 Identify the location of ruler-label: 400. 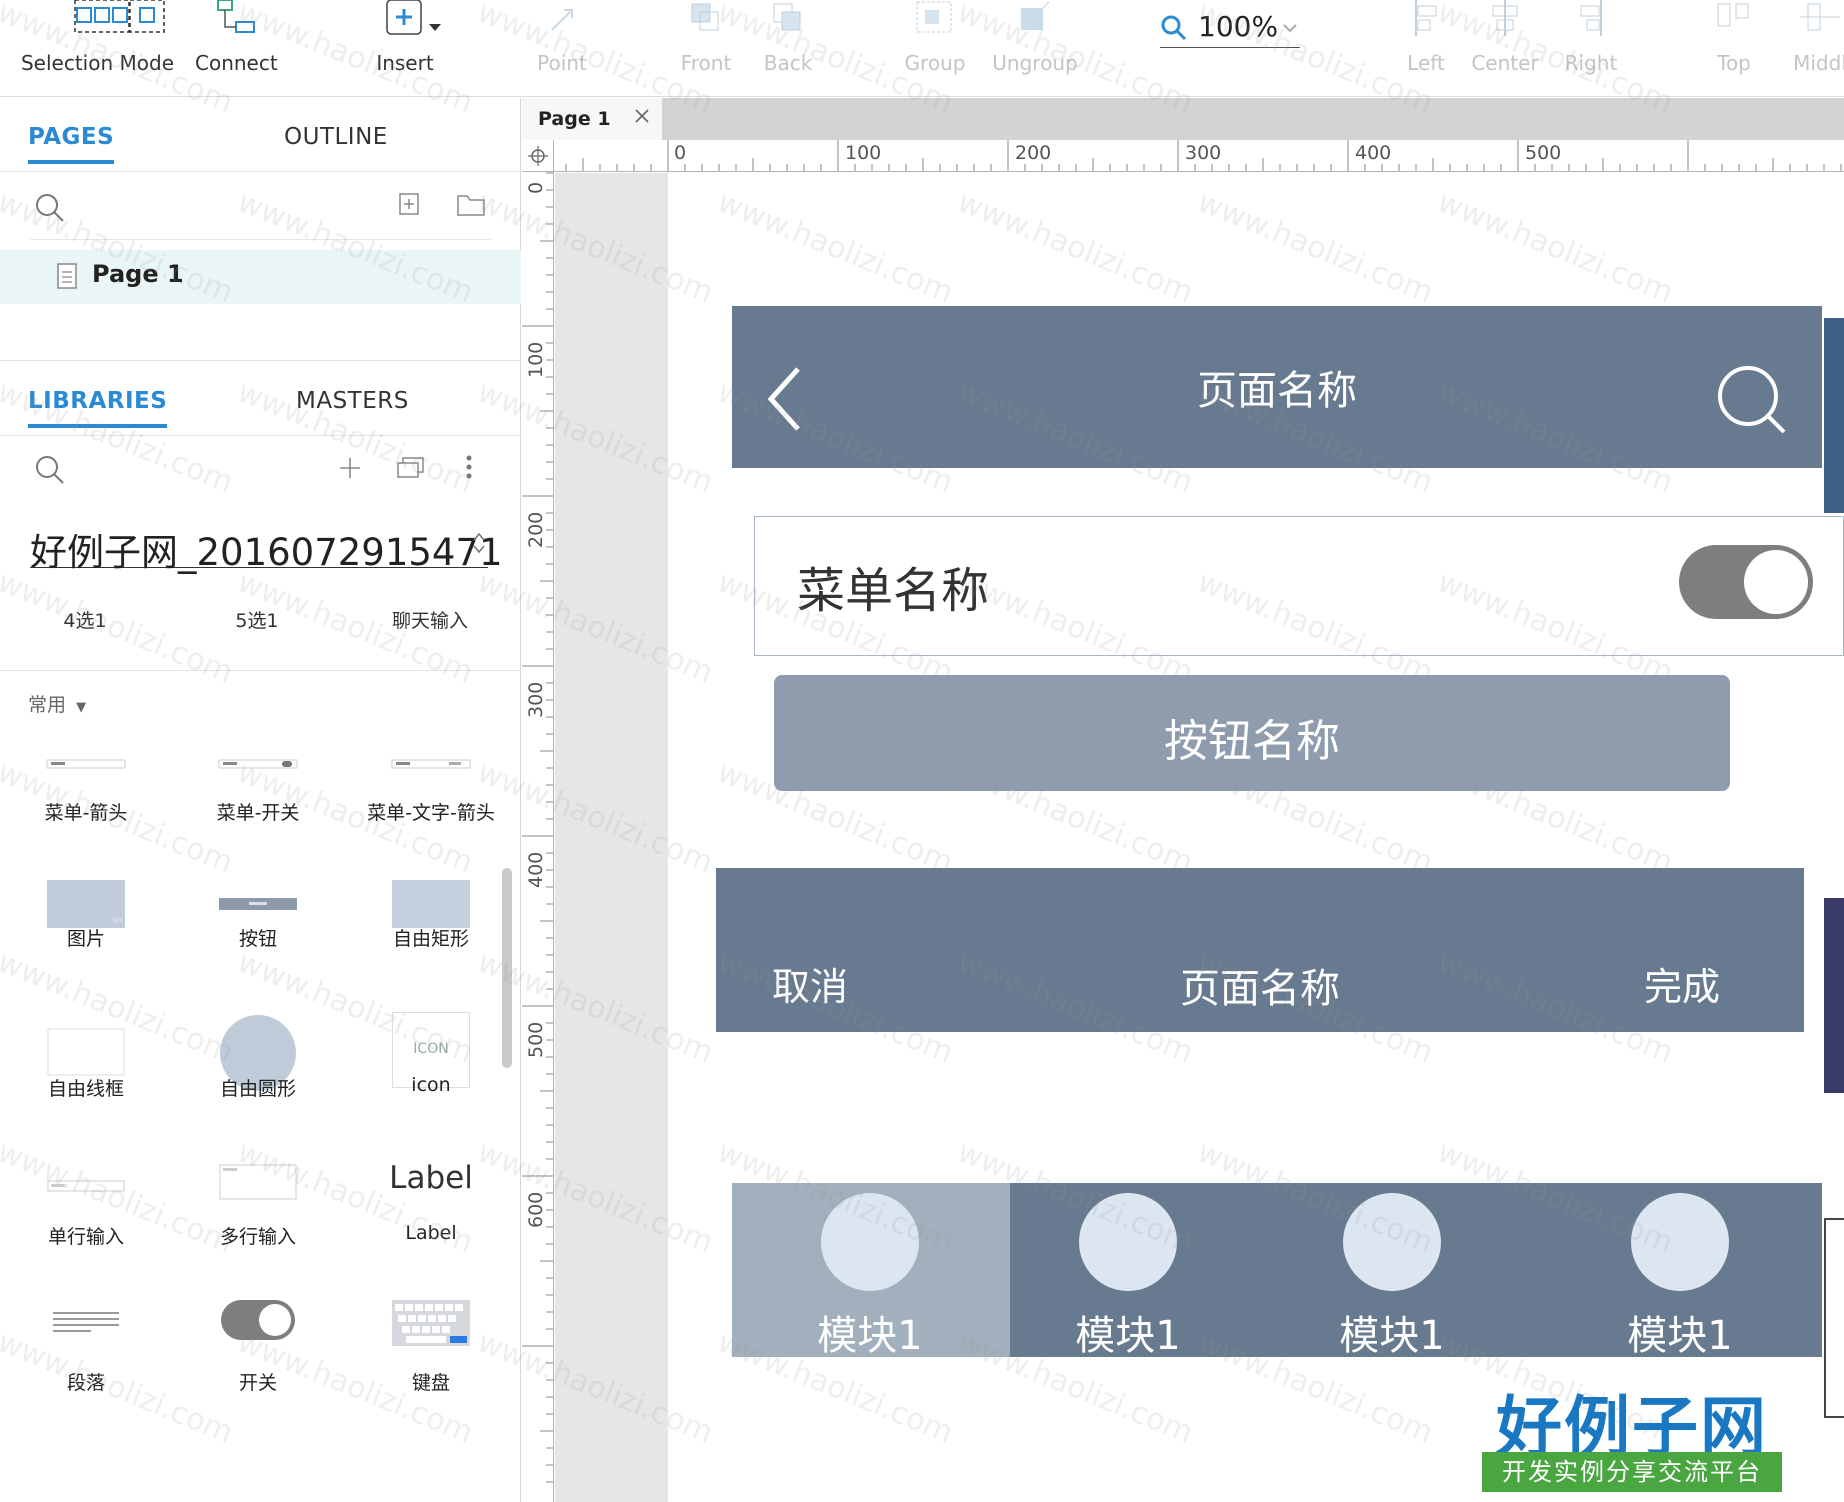
(1373, 153).